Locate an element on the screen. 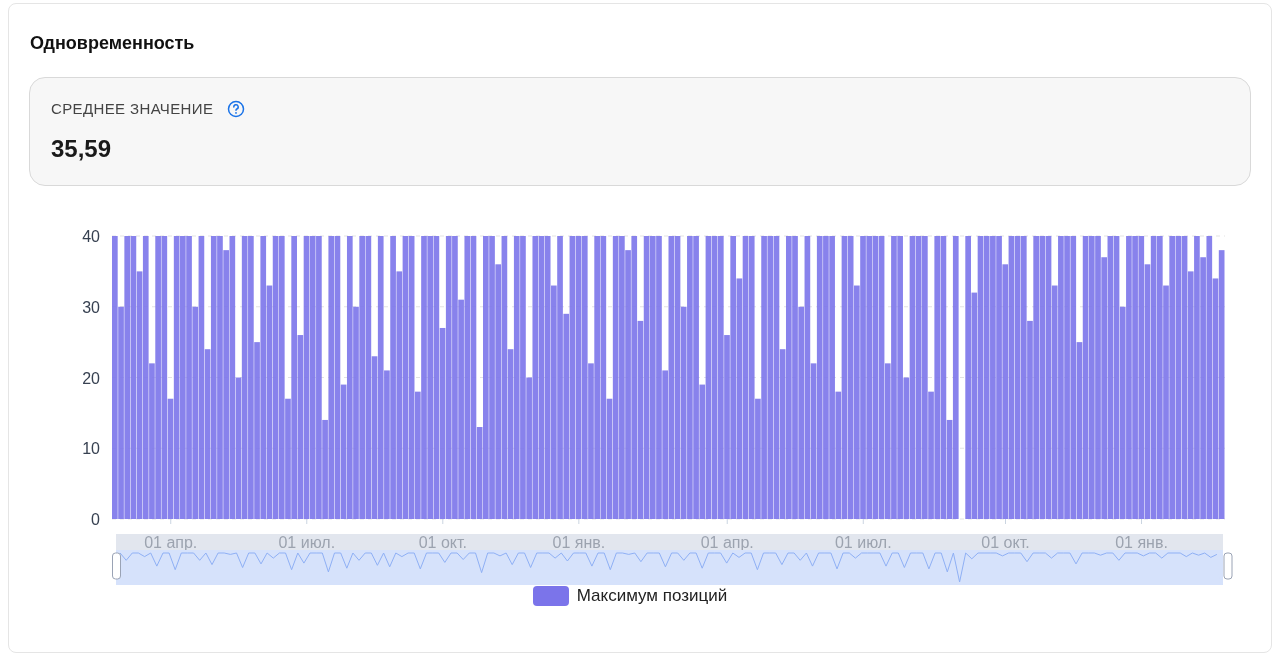  y-axis-label: 40 is located at coordinates (91, 236).